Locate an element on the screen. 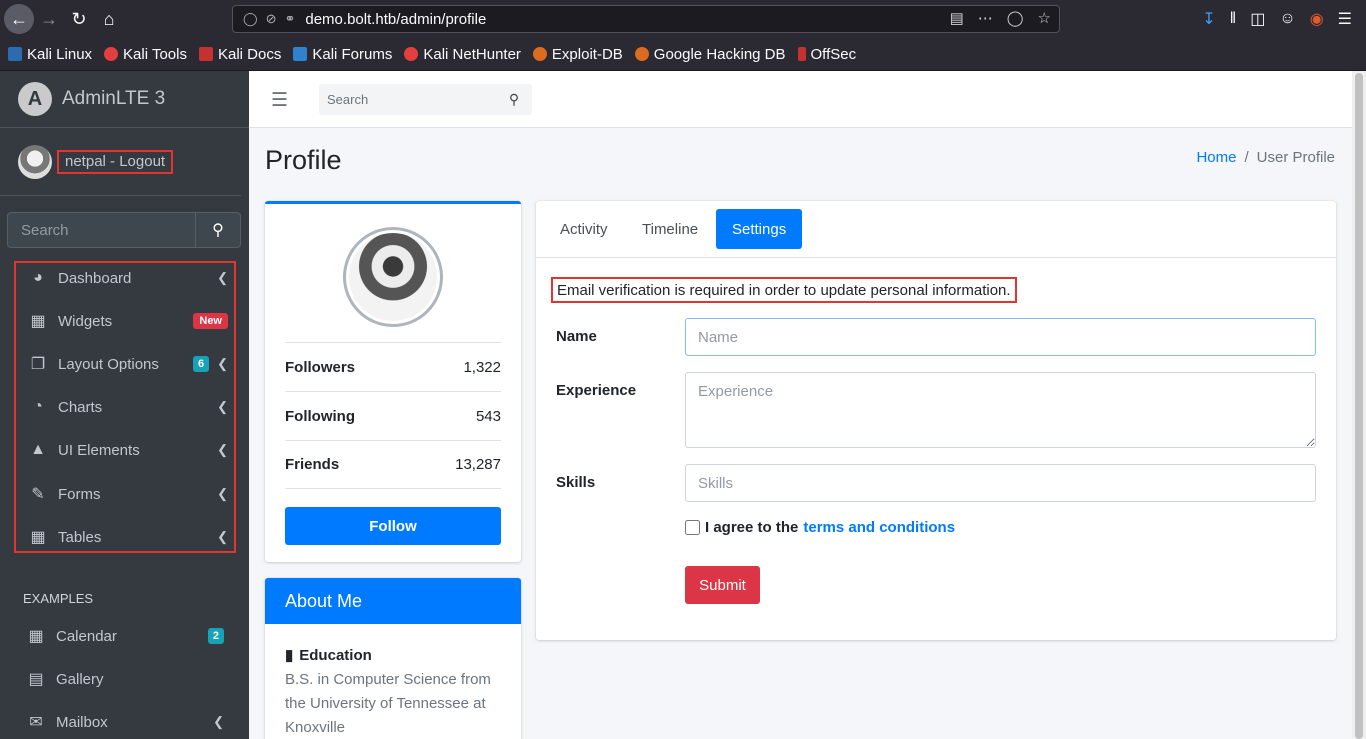 This screenshot has height=739, width=1366. pocket-icon: ◯ is located at coordinates (1015, 18).